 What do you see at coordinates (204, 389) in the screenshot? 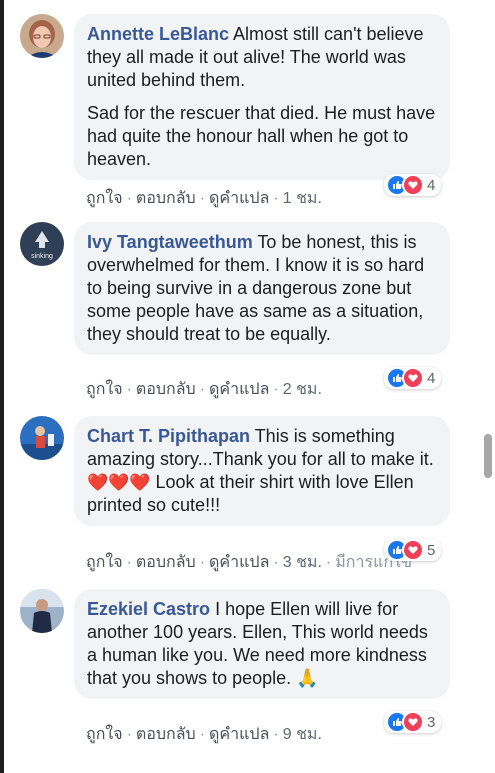
I see `comment-actions: ถูกใจ · ตอบกลับ · ดูคำแปล · 2 ชม.` at bounding box center [204, 389].